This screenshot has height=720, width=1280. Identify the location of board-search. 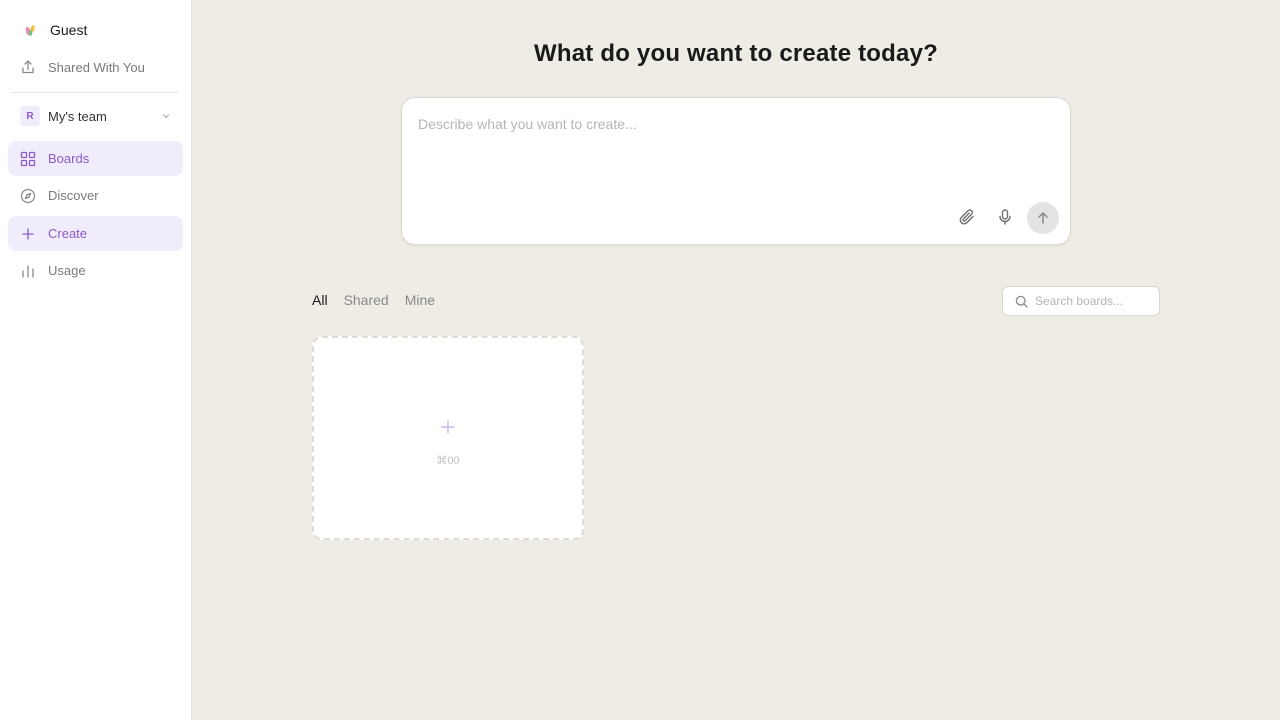
(1081, 301).